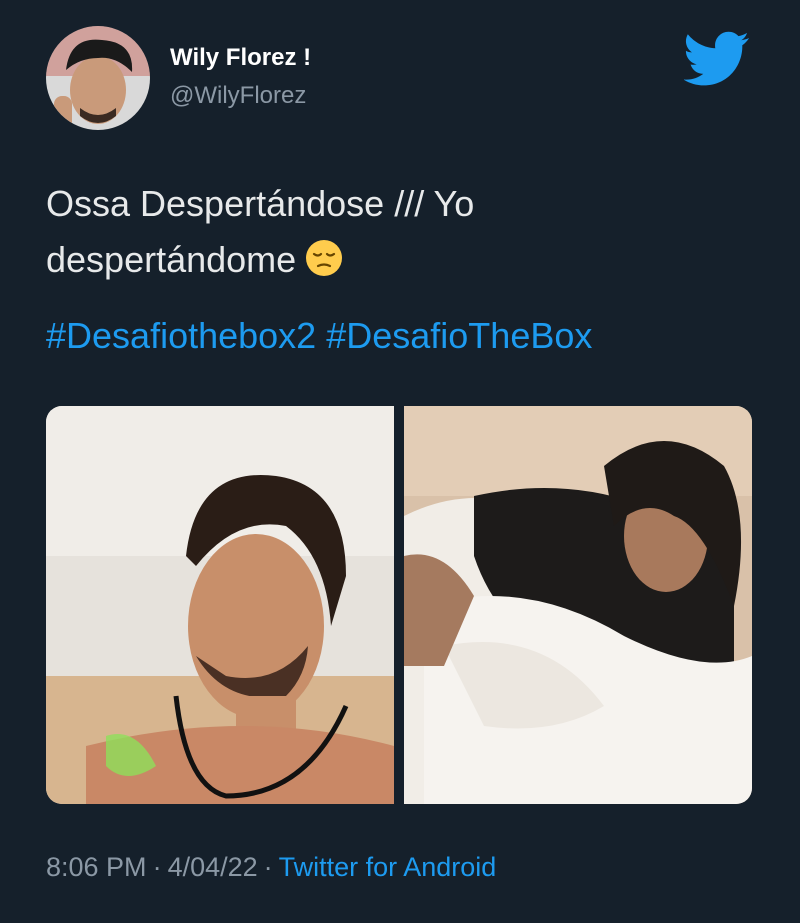  I want to click on tweet-time: 8:06 PM, so click(96, 867).